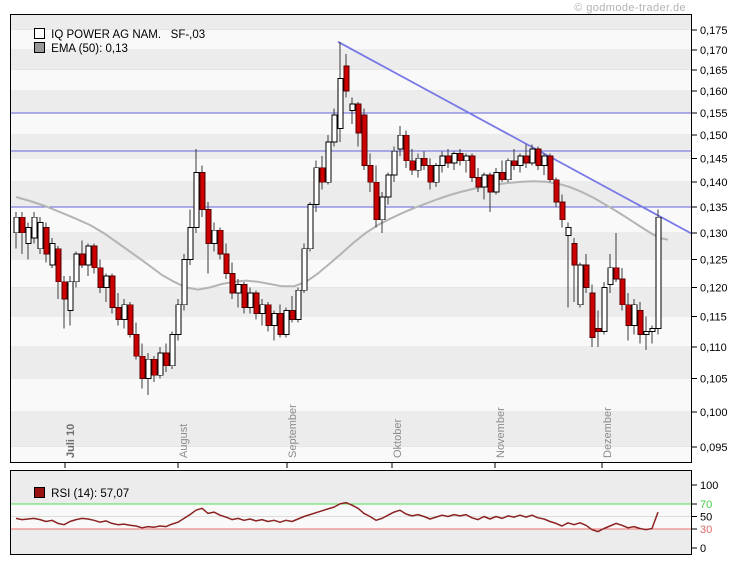 This screenshot has height=561, width=730. Describe the element at coordinates (706, 530) in the screenshot. I see `rsi-tick-label: 30` at that location.